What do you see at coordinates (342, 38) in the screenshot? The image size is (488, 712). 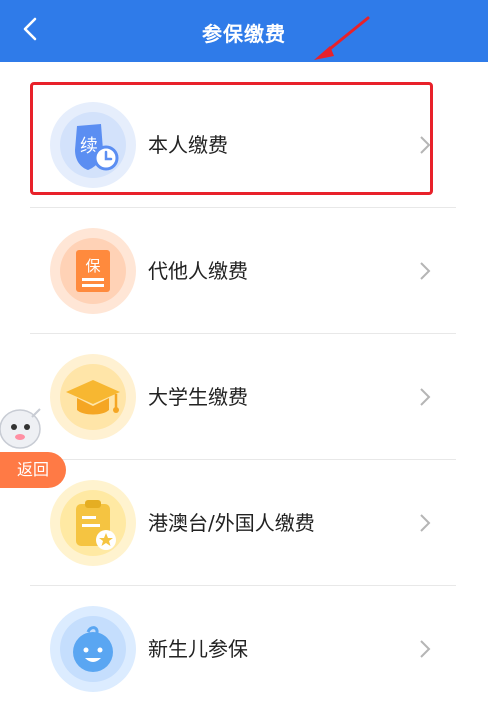 I see `annotation-arrow-icon` at bounding box center [342, 38].